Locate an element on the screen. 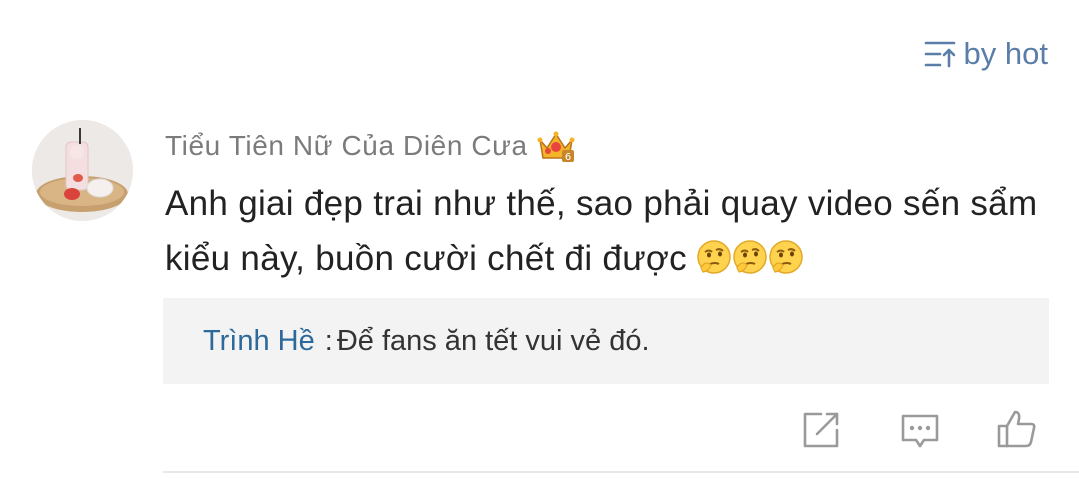  like-icon is located at coordinates (1016, 429).